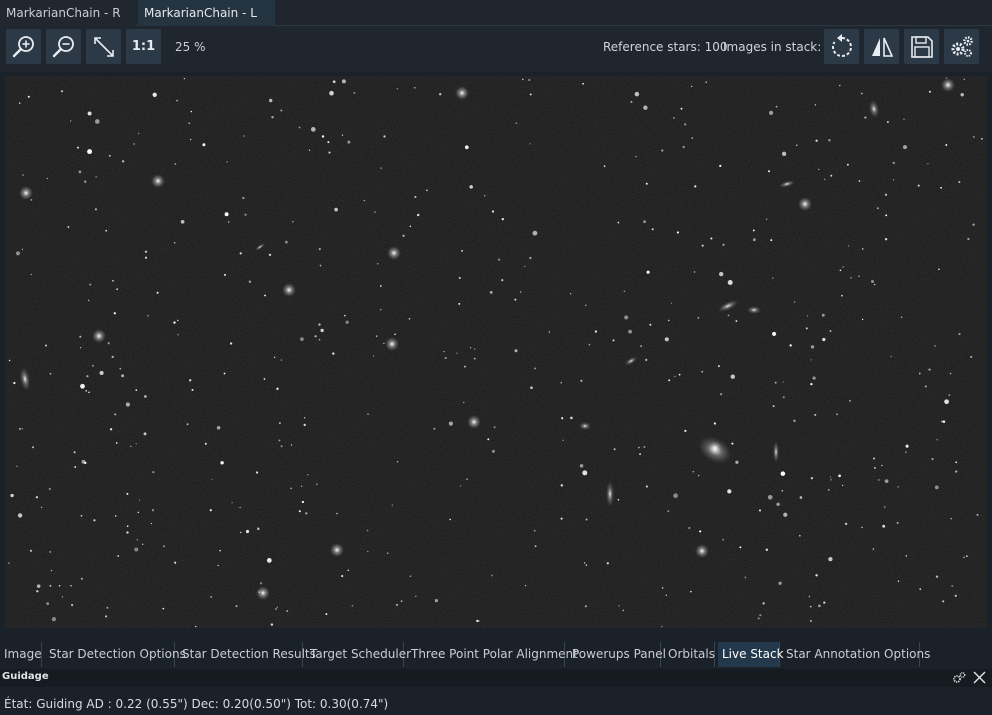 The width and height of the screenshot is (992, 715). What do you see at coordinates (63, 46) in the screenshot?
I see `zoom-out-button` at bounding box center [63, 46].